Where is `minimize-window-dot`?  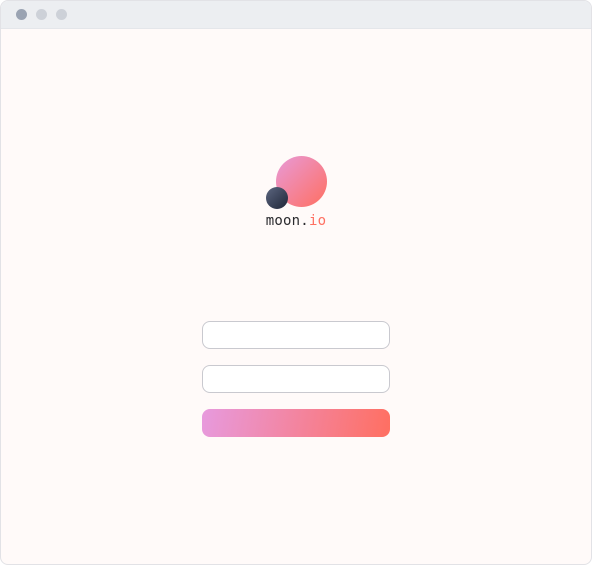 minimize-window-dot is located at coordinates (41, 14).